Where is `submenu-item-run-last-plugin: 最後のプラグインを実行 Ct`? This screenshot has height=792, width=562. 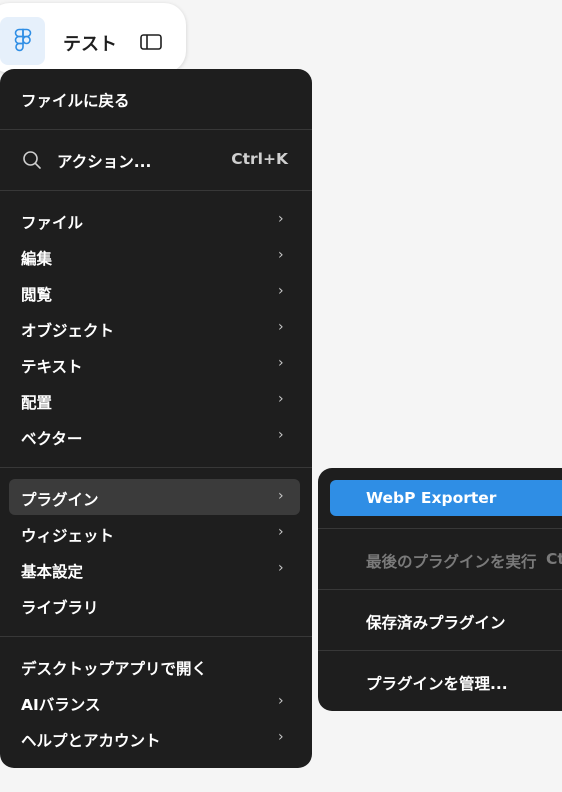 submenu-item-run-last-plugin: 最後のプラグインを実行 Ct is located at coordinates (440, 559).